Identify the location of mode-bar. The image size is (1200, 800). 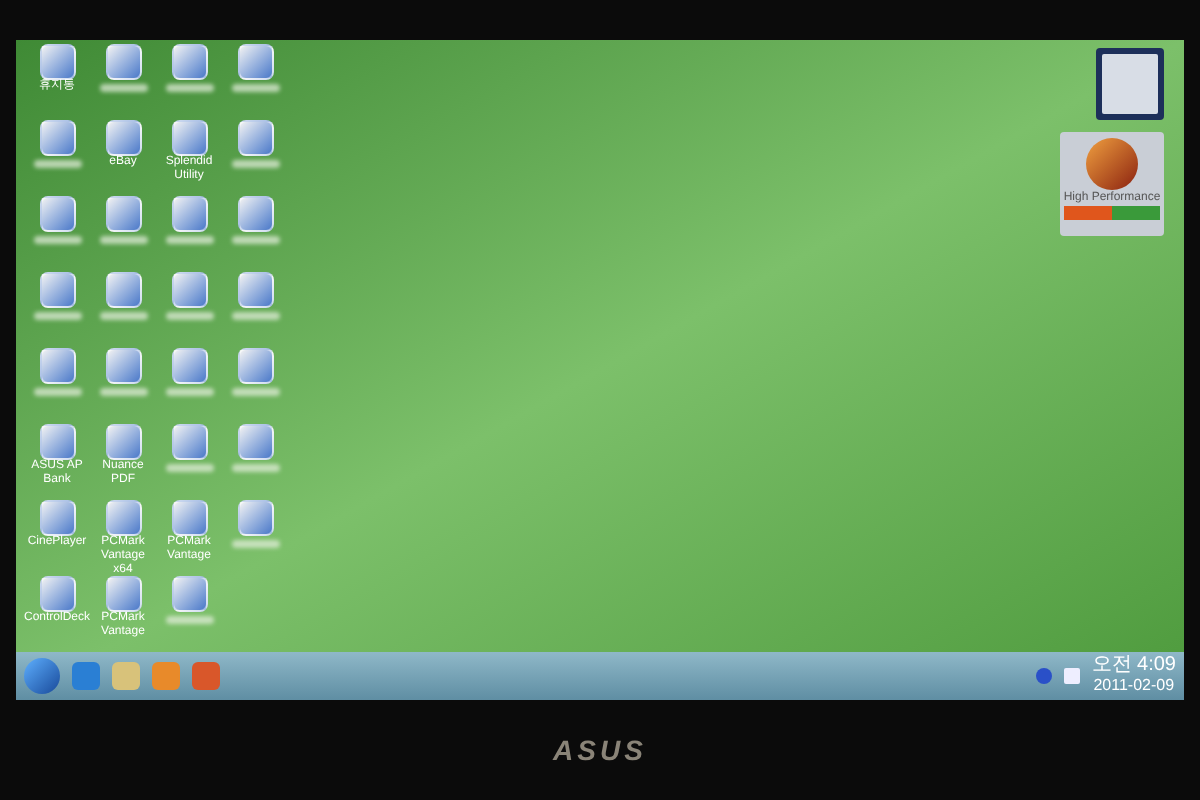
(1112, 213).